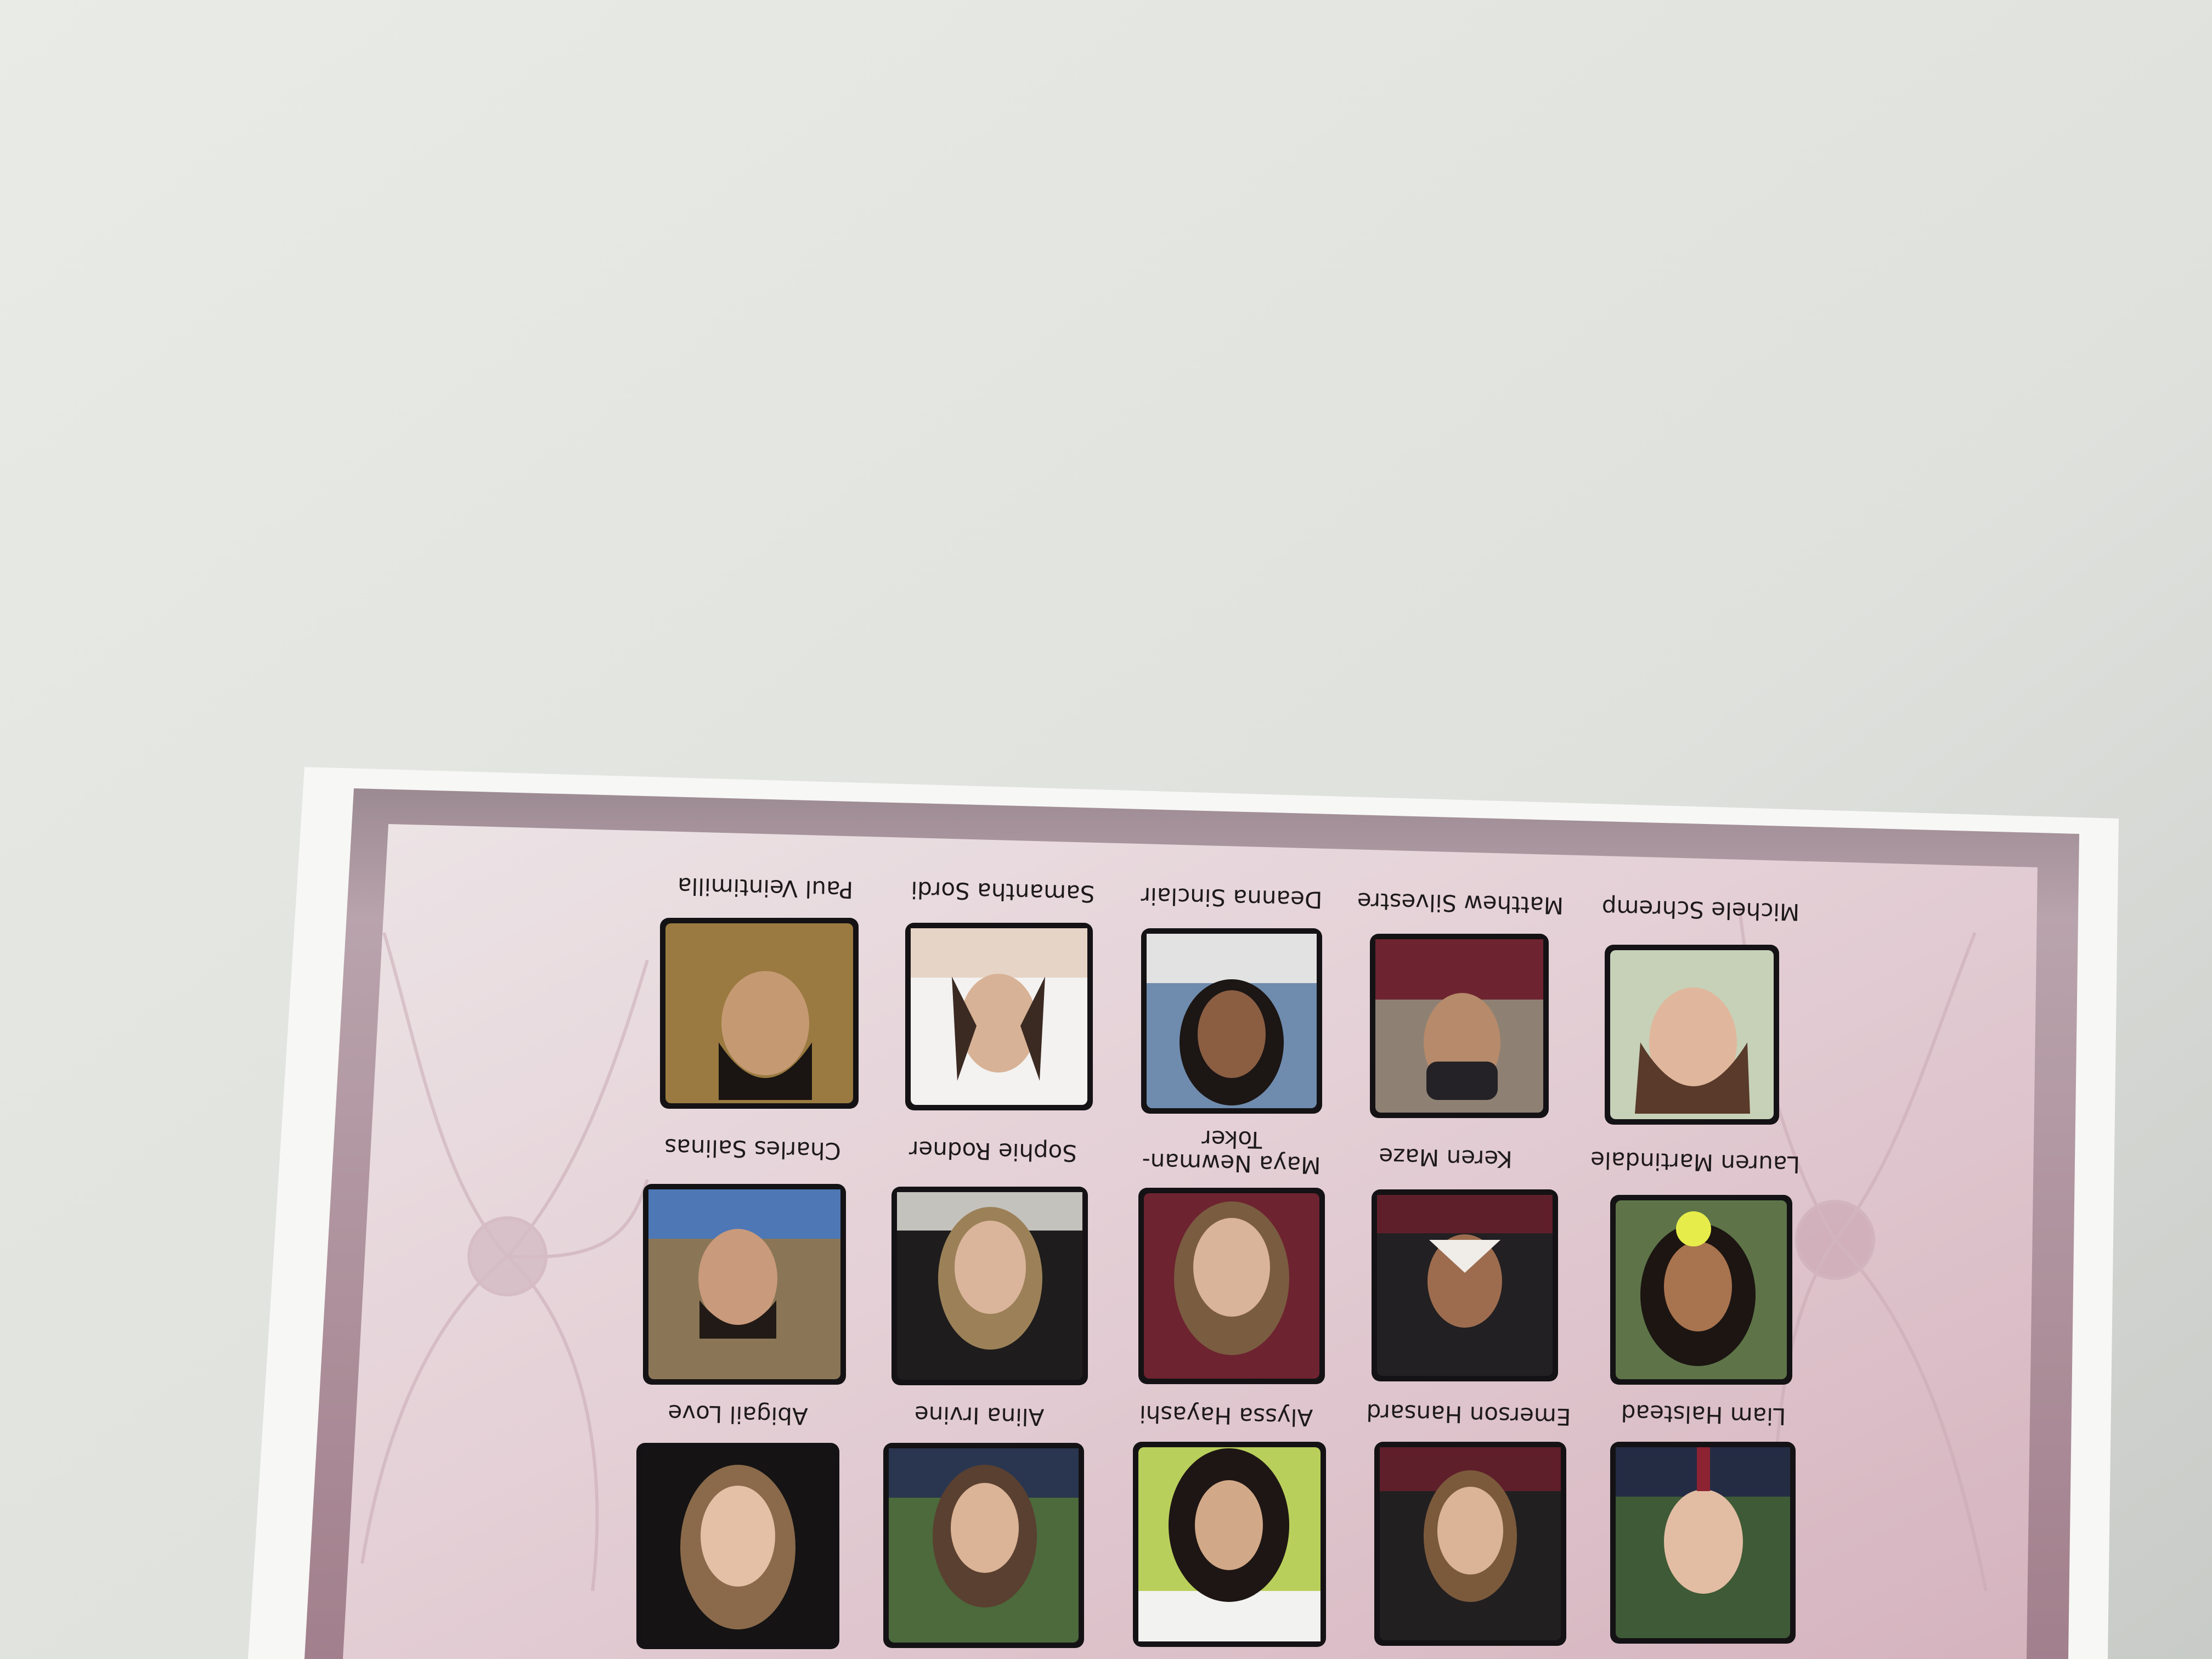  Describe the element at coordinates (1231, 1021) in the screenshot. I see `photo-deanna-sinclair` at that location.